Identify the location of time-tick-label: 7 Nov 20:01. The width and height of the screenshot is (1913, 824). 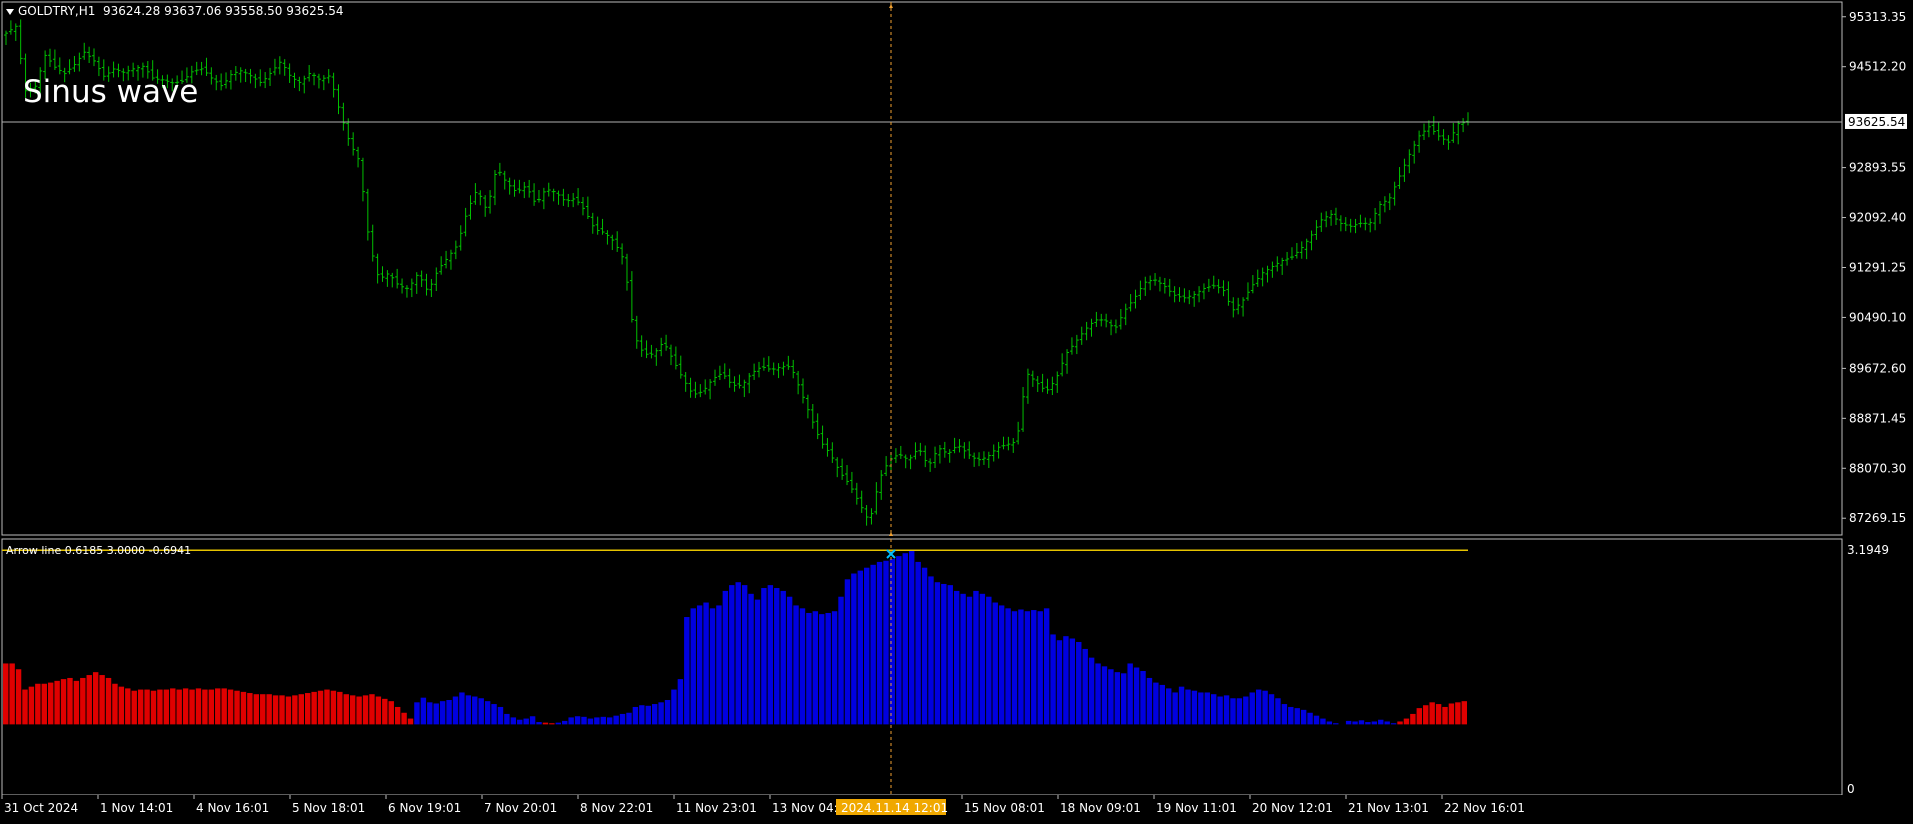
(520, 808).